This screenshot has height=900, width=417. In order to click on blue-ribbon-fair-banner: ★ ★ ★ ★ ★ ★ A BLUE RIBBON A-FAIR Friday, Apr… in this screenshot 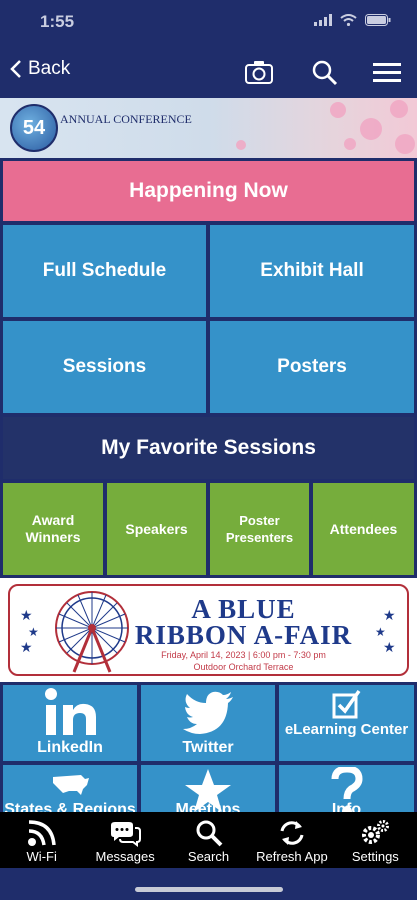, I will do `click(208, 630)`.